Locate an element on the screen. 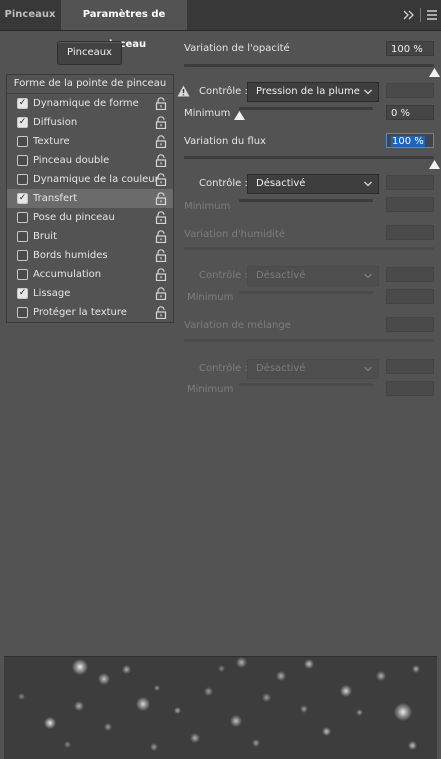  brush-option-item: Bruit is located at coordinates (90, 236).